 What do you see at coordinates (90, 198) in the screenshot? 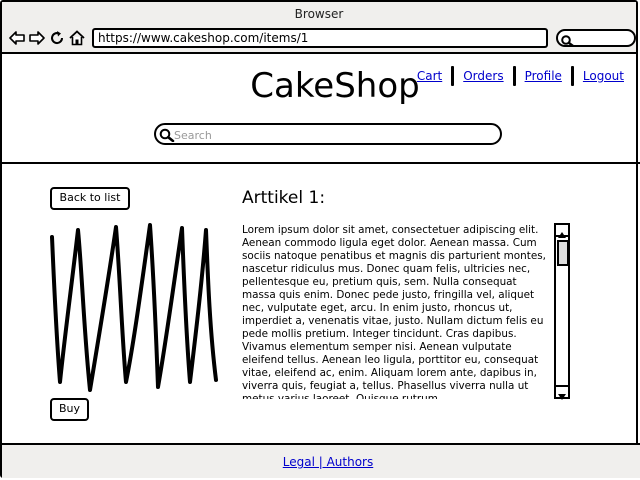
I see `back-to-list-button: Back to list` at bounding box center [90, 198].